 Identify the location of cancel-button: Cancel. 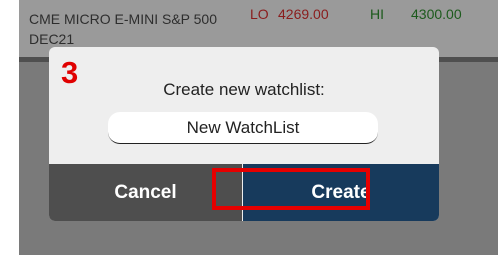
(145, 192).